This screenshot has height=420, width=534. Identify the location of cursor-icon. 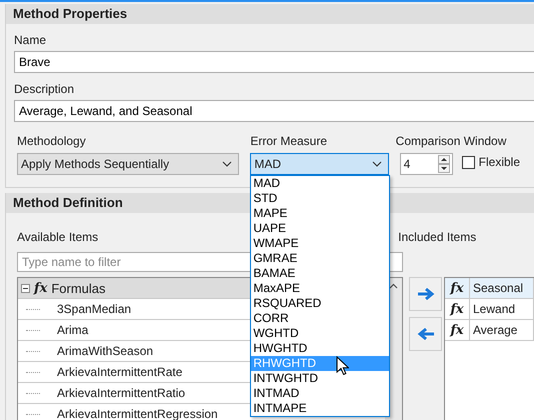
(343, 366).